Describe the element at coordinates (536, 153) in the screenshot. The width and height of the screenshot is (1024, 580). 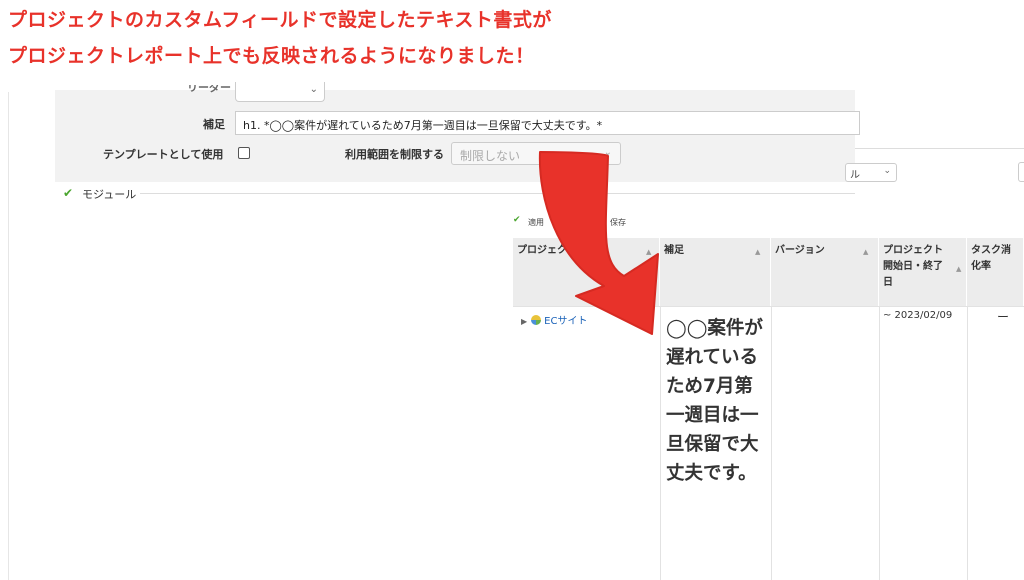
I see `limit-select: 制限しない ⌄` at that location.